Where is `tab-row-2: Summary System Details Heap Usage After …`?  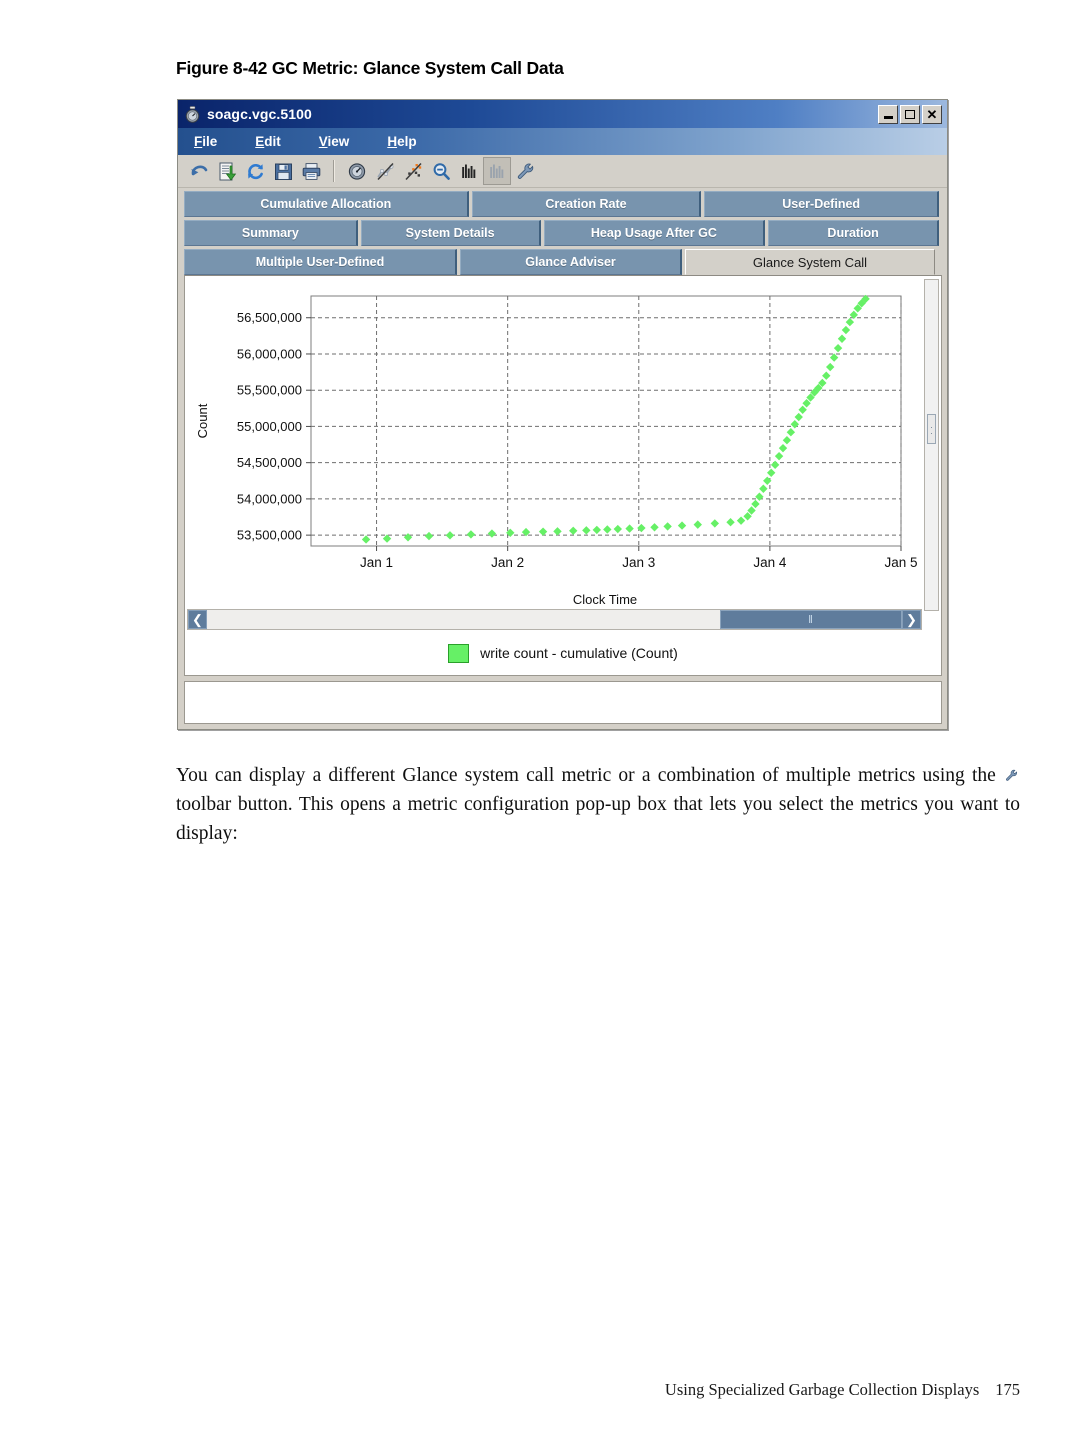
tab-row-2: Summary System Details Heap Usage After … is located at coordinates (563, 233).